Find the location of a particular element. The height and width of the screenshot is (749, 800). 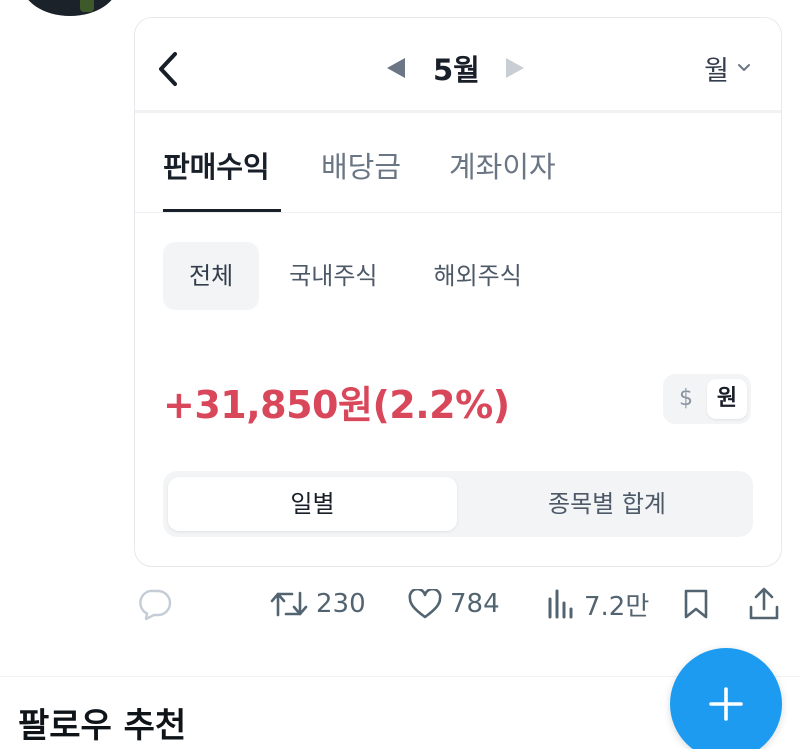

heart-icon is located at coordinates (425, 604).